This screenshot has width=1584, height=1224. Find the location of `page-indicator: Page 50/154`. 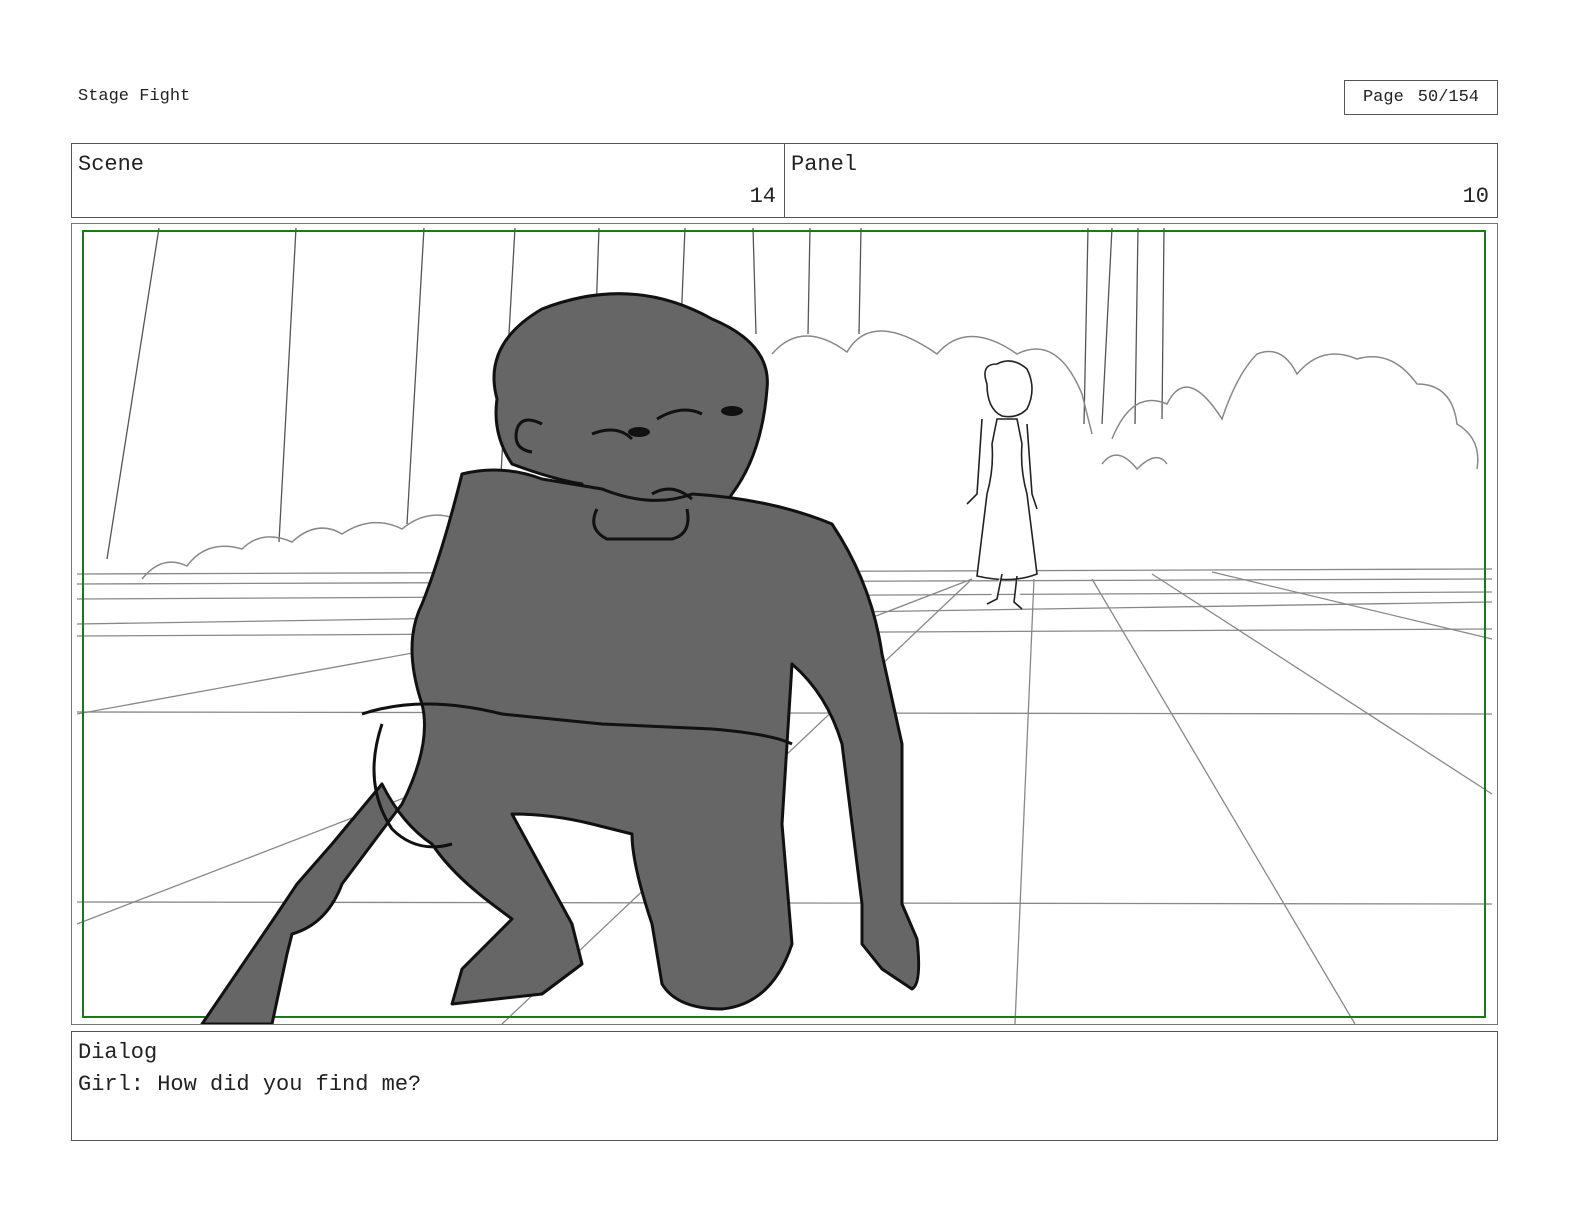

page-indicator: Page 50/154 is located at coordinates (1421, 97).